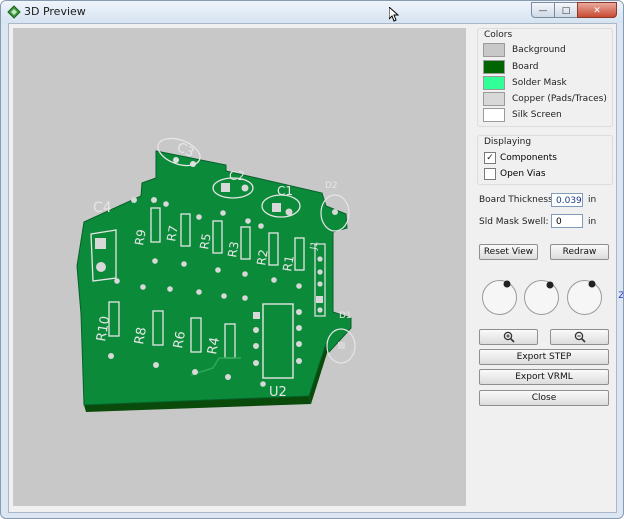  Describe the element at coordinates (597, 10) in the screenshot. I see `close-window-button: ✕` at that location.